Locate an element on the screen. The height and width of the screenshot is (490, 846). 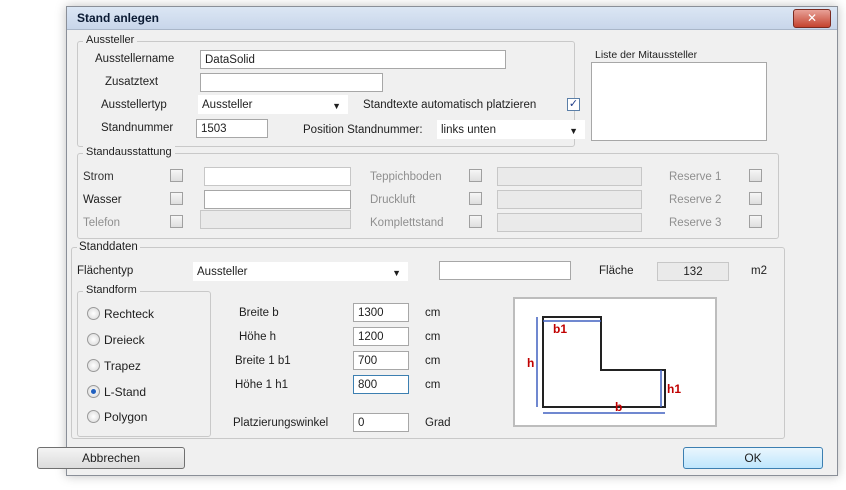
label-h1: h1 is located at coordinates (674, 389).